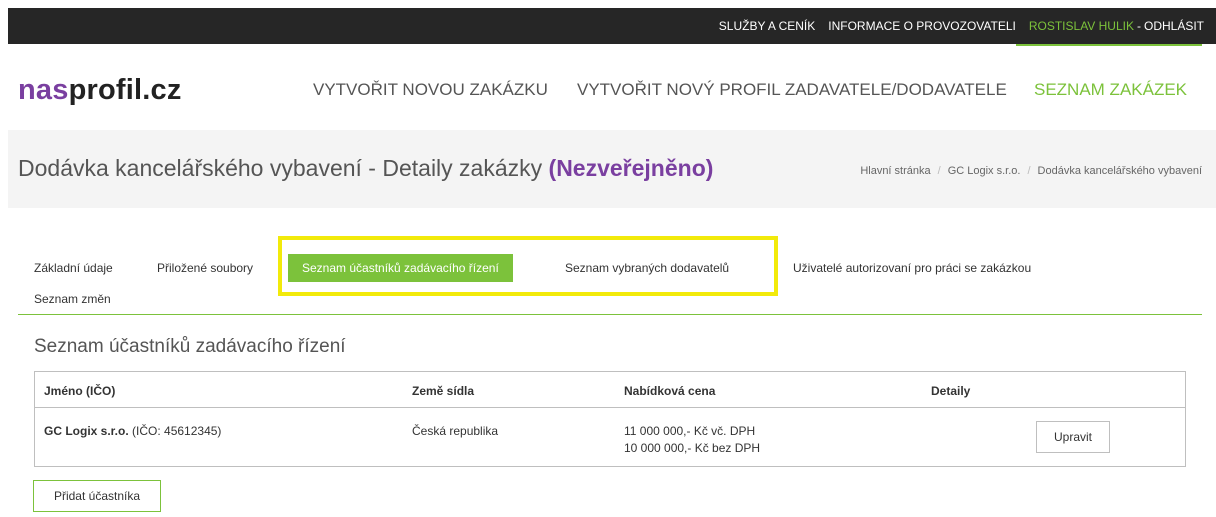  I want to click on participant-country: Česká republika, so click(455, 431).